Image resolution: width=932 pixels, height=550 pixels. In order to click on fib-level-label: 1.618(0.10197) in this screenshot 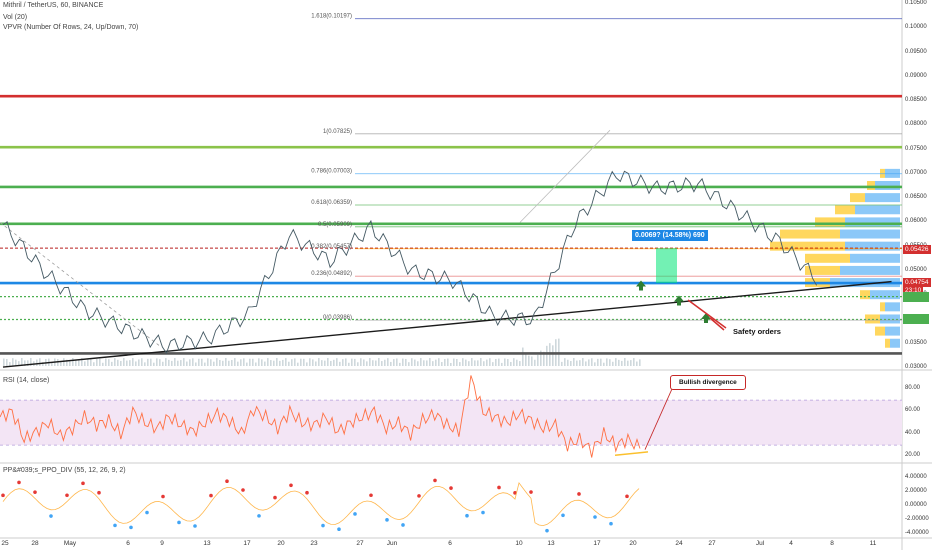, I will do `click(331, 17)`.